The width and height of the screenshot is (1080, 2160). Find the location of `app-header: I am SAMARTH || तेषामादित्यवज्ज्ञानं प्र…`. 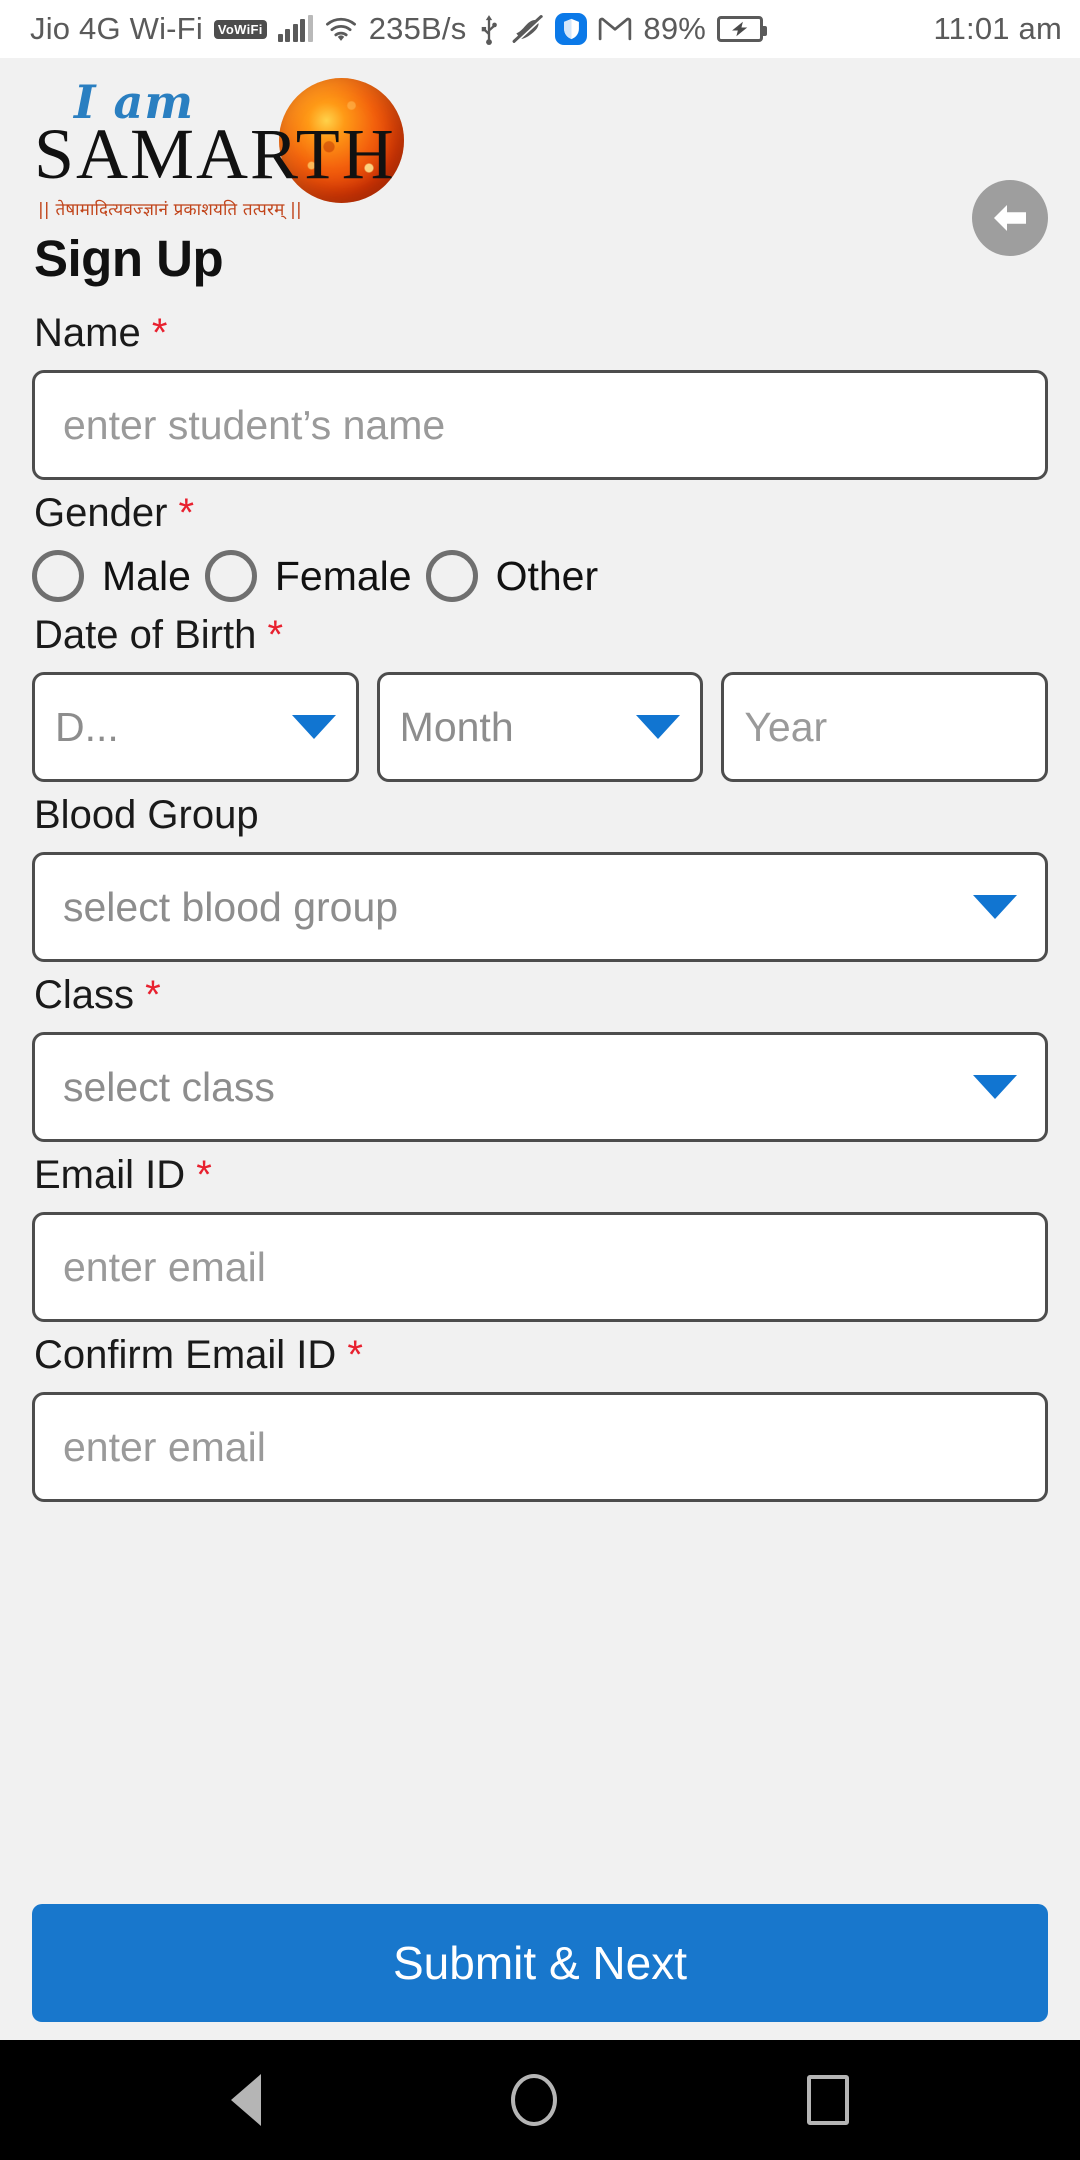

app-header: I am SAMARTH || तेषामादित्यवज्ज्ञानं प्र… is located at coordinates (540, 157).